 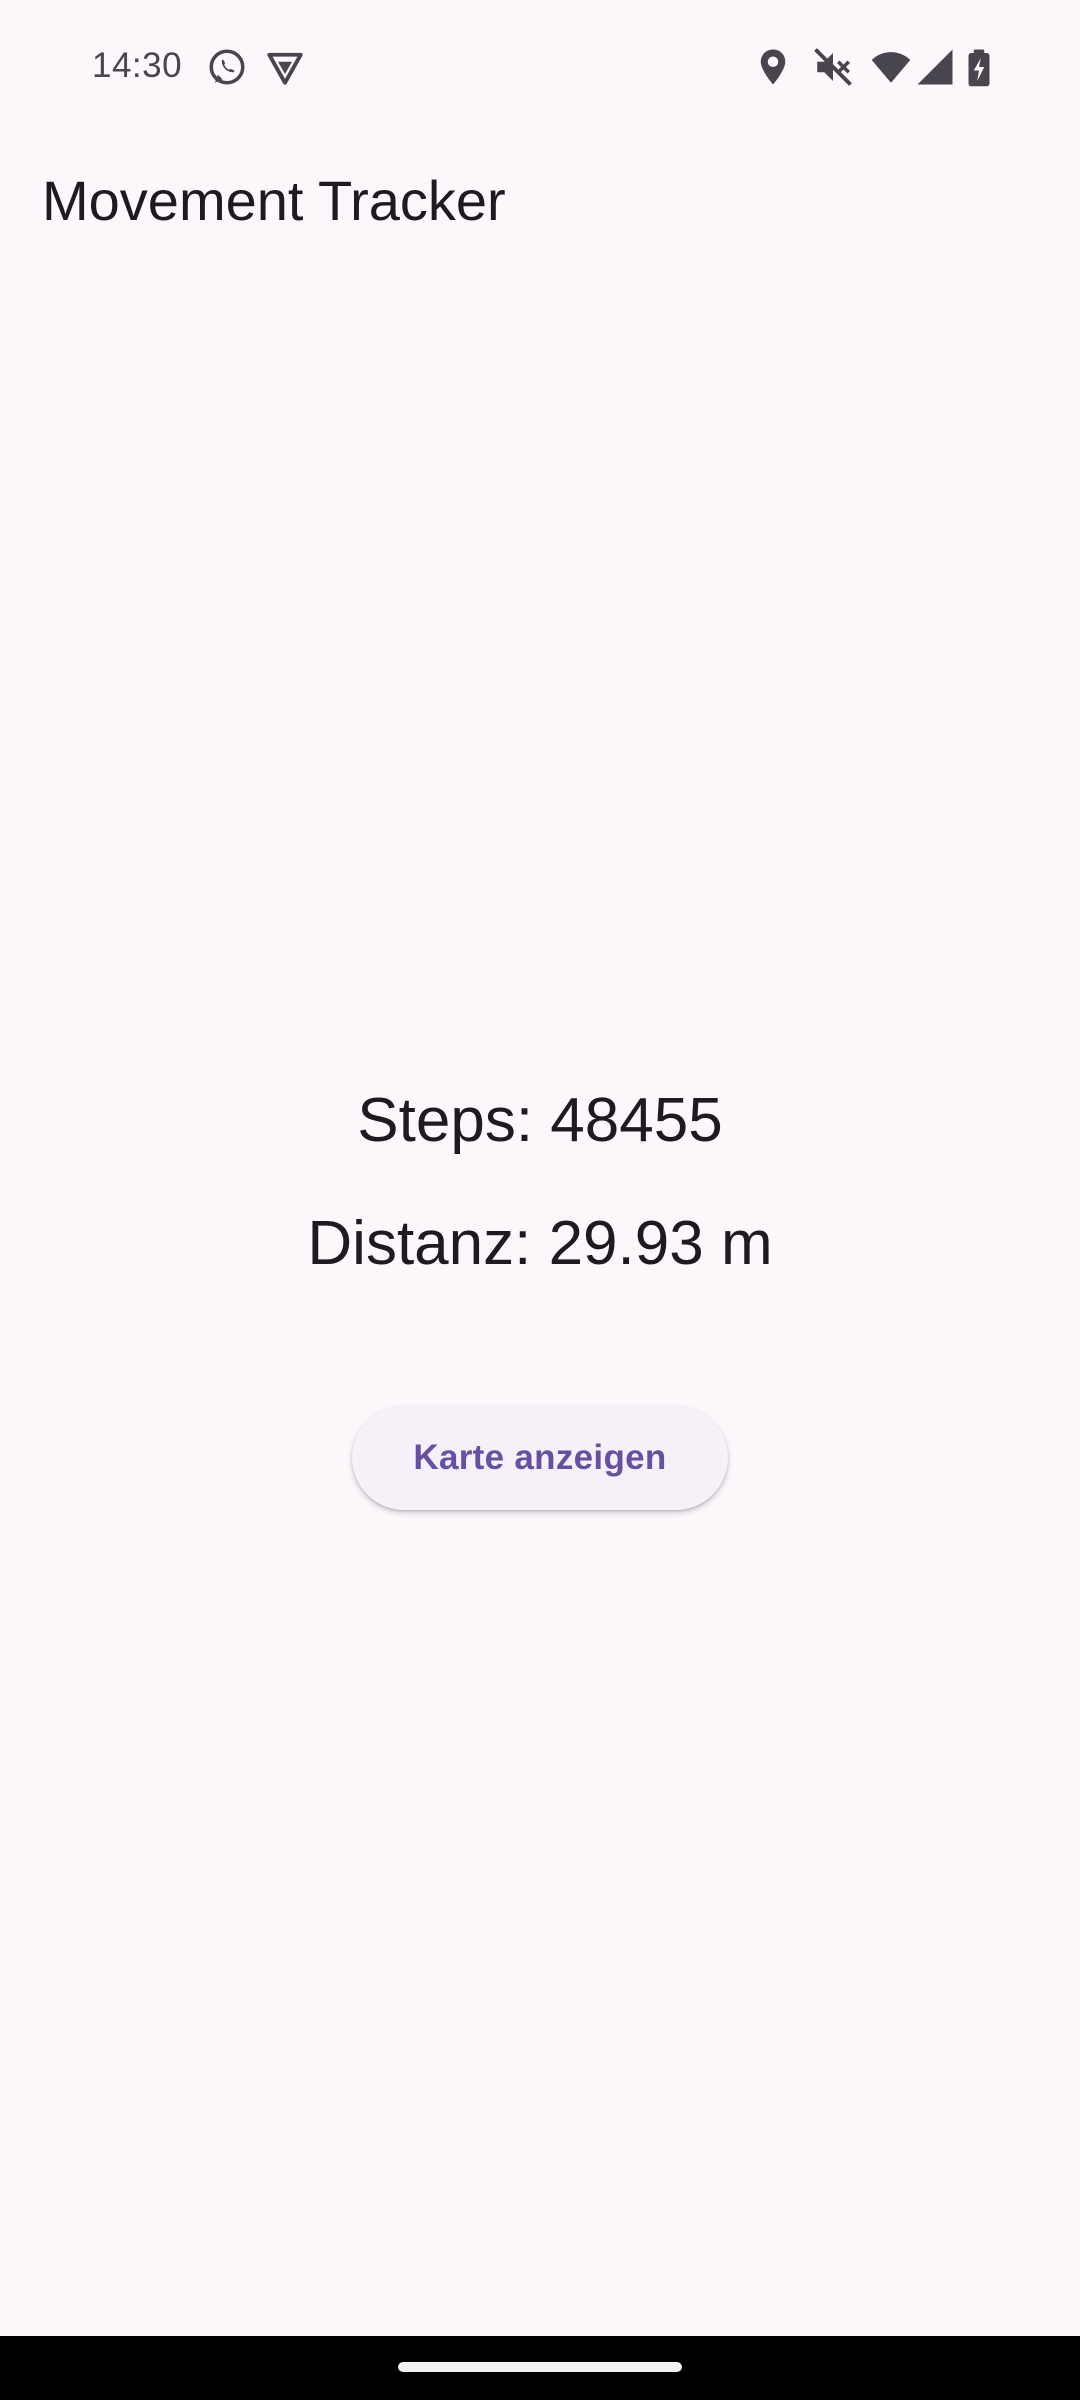 I want to click on navigation-bar, so click(x=540, y=2368).